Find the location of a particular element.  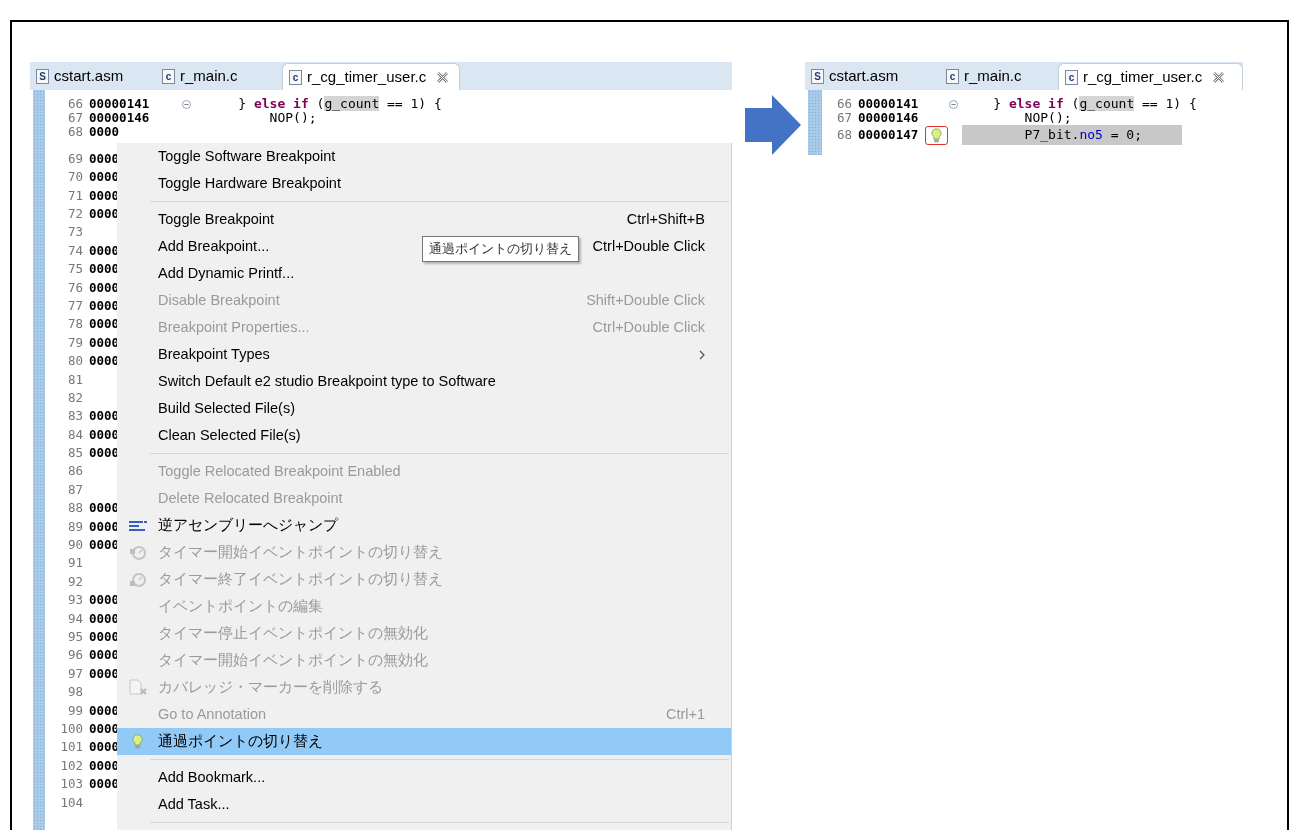

line-number: 81 is located at coordinates (74, 379).